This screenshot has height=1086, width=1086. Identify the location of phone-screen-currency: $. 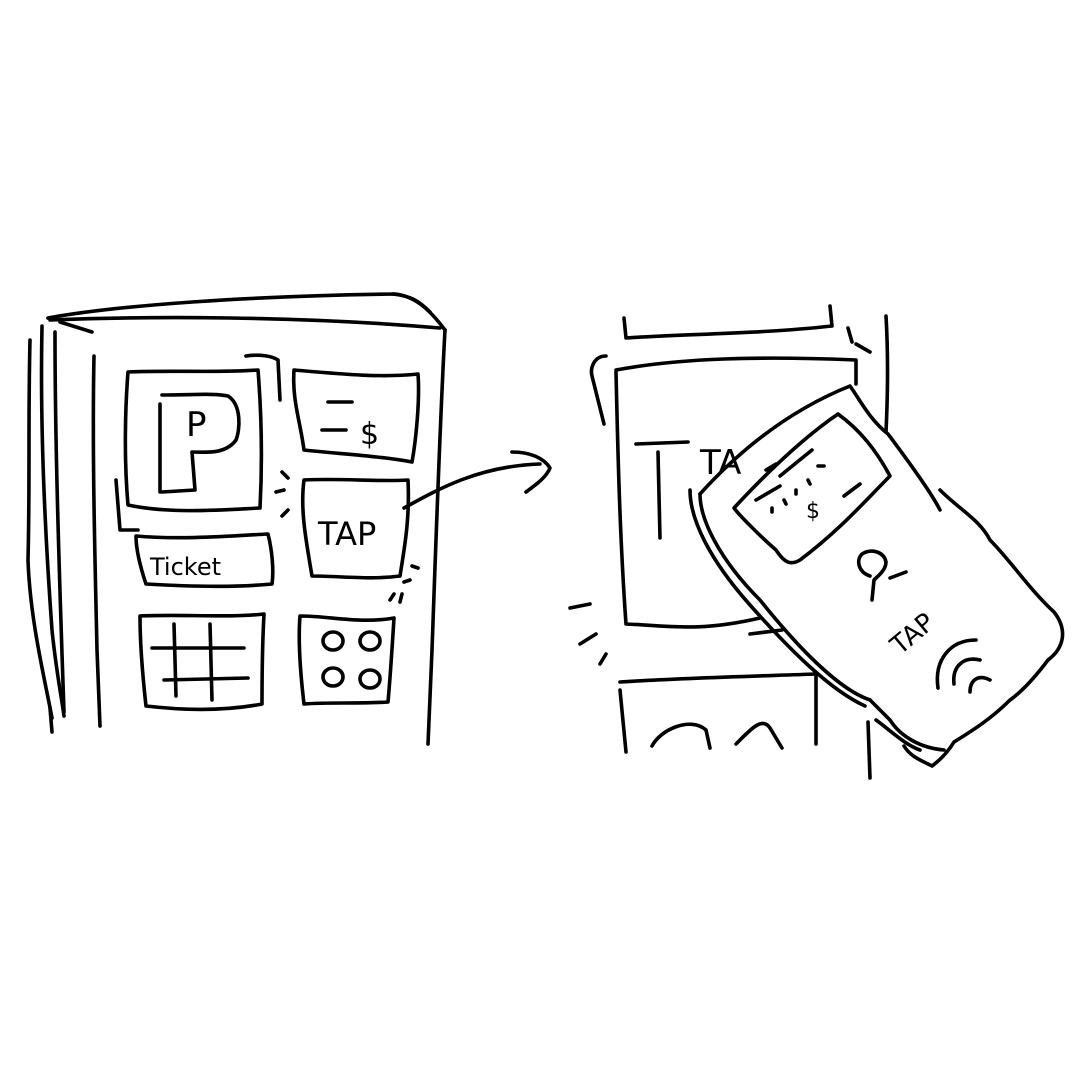
(813, 511).